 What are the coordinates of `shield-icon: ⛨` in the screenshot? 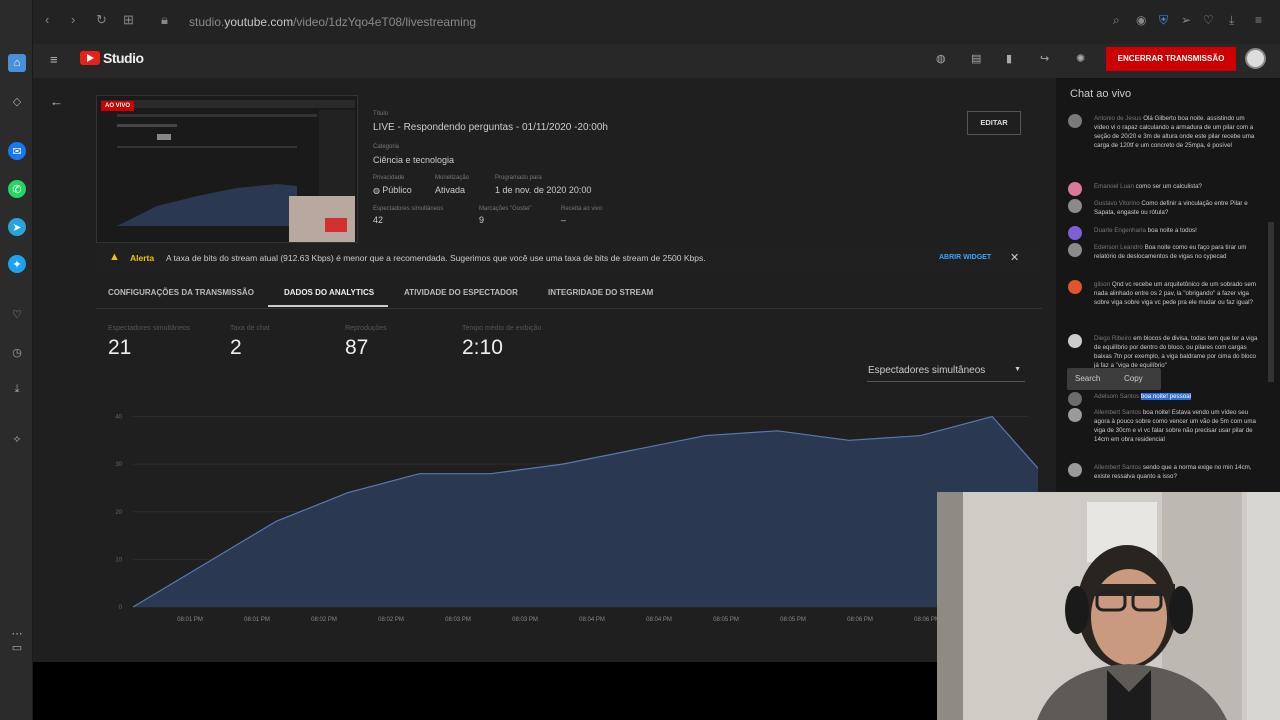 It's located at (1163, 20).